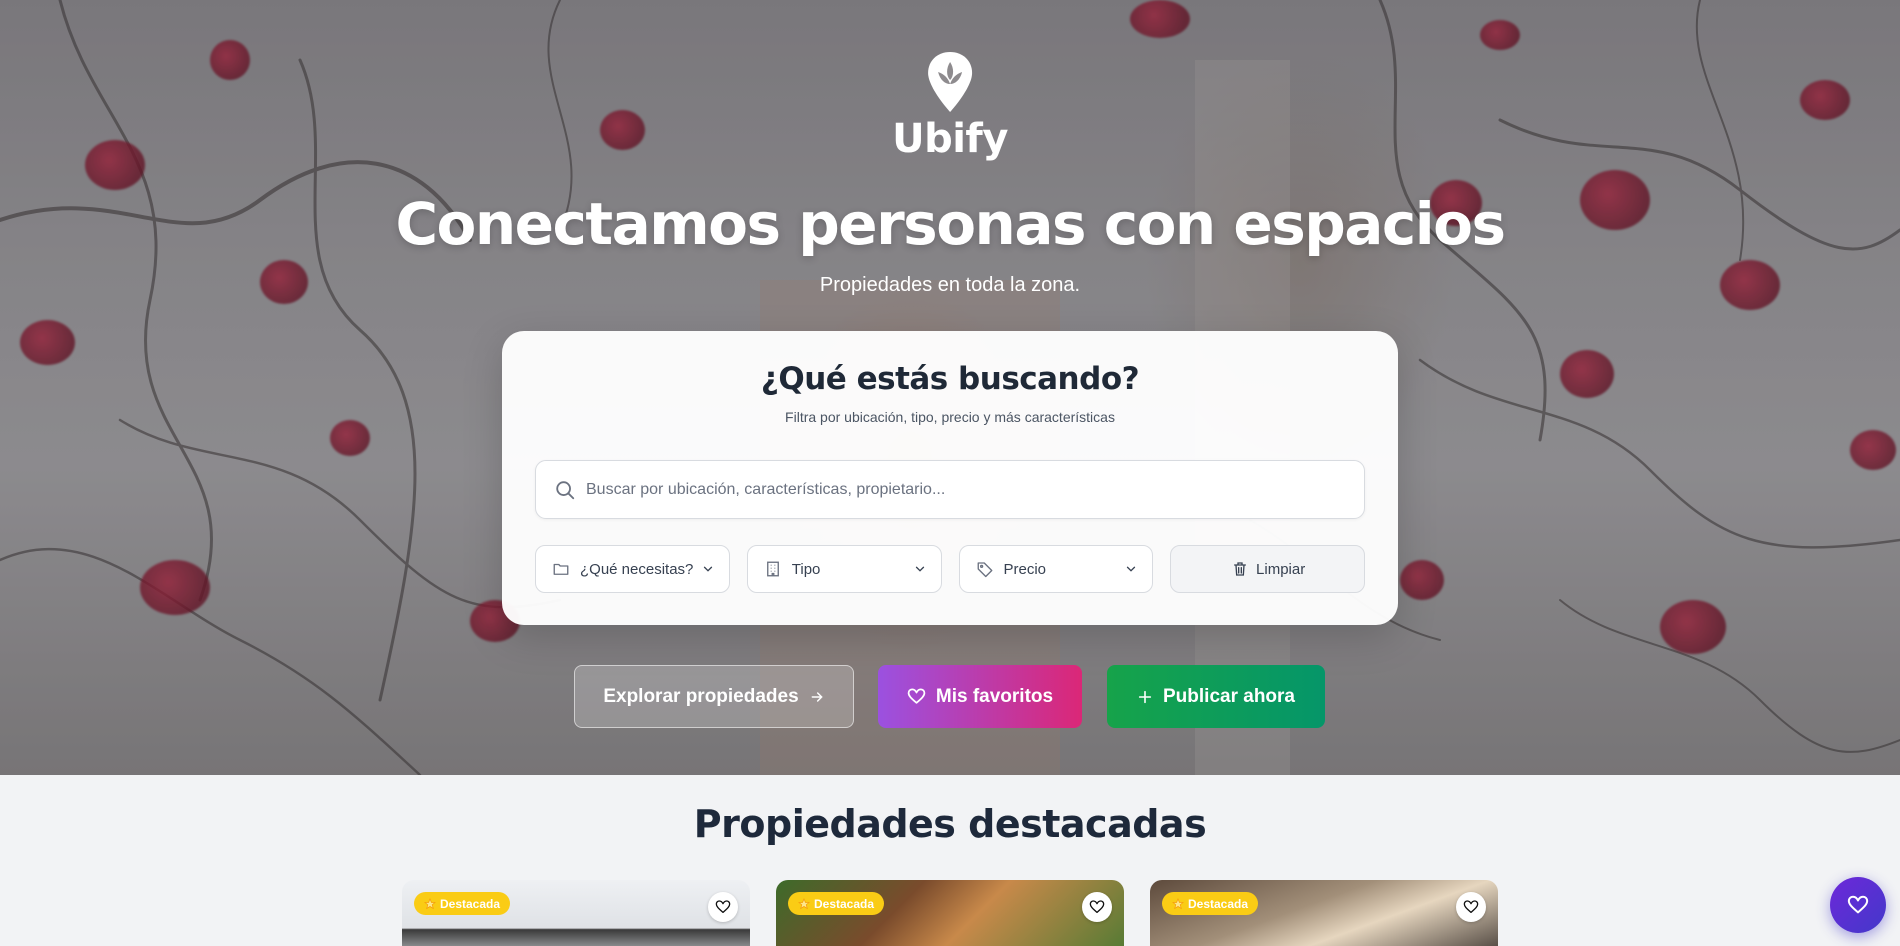 This screenshot has width=1900, height=946. What do you see at coordinates (844, 569) in the screenshot?
I see `type-select: Tipo` at bounding box center [844, 569].